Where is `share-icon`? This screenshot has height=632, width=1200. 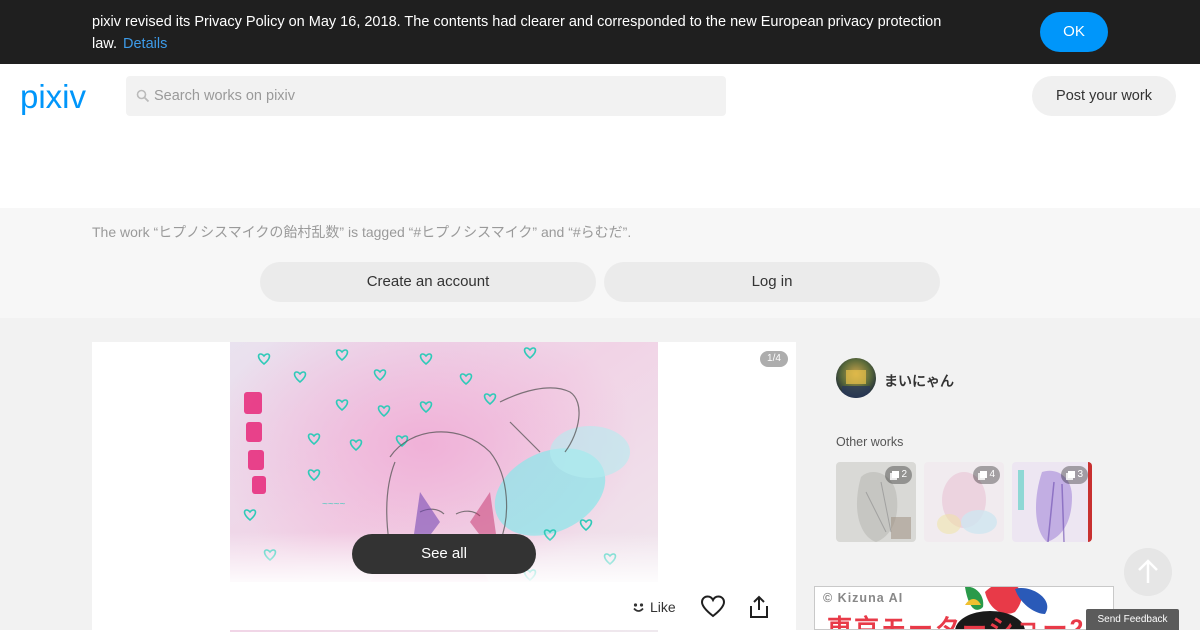 share-icon is located at coordinates (759, 607).